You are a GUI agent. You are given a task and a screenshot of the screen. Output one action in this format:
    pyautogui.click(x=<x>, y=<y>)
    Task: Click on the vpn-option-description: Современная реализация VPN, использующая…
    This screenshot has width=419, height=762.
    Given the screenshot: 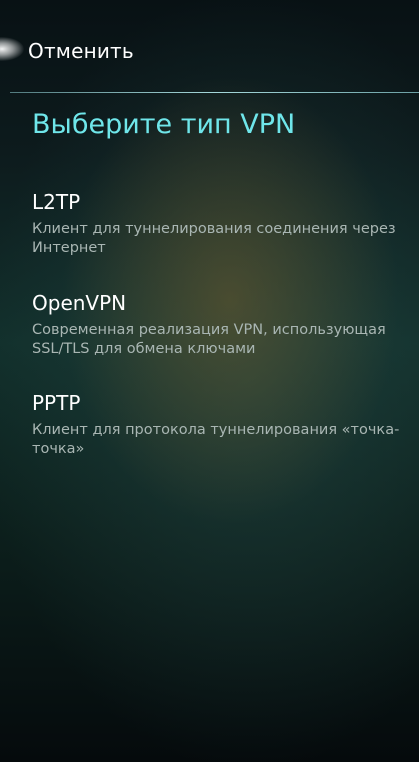 What is the action you would take?
    pyautogui.click(x=209, y=339)
    